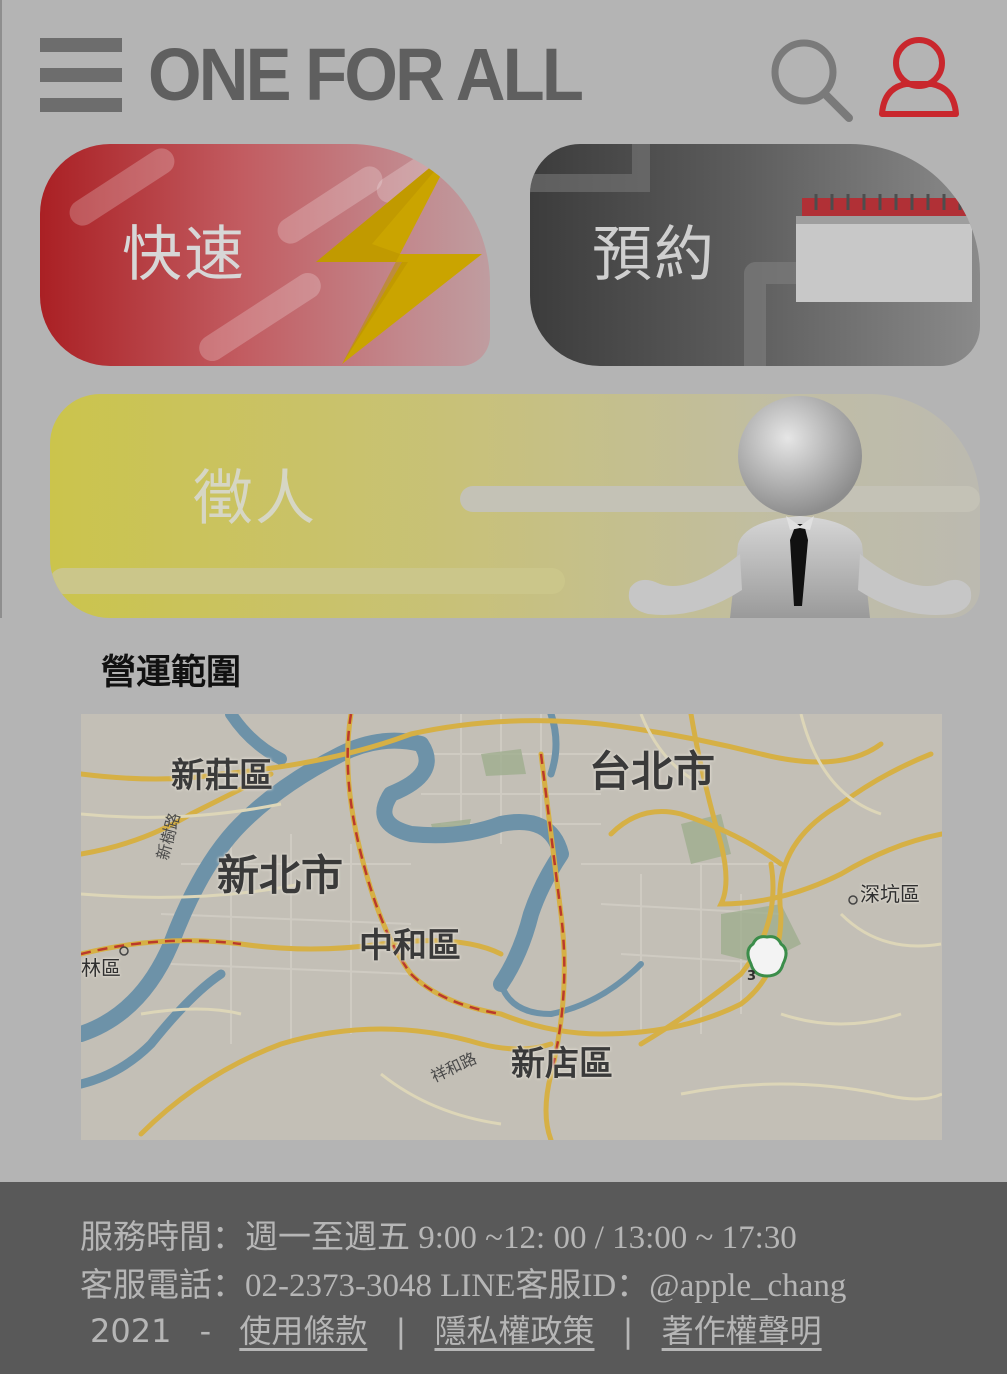 Image resolution: width=1007 pixels, height=1374 pixels. What do you see at coordinates (590, 168) in the screenshot?
I see `decor-block` at bounding box center [590, 168].